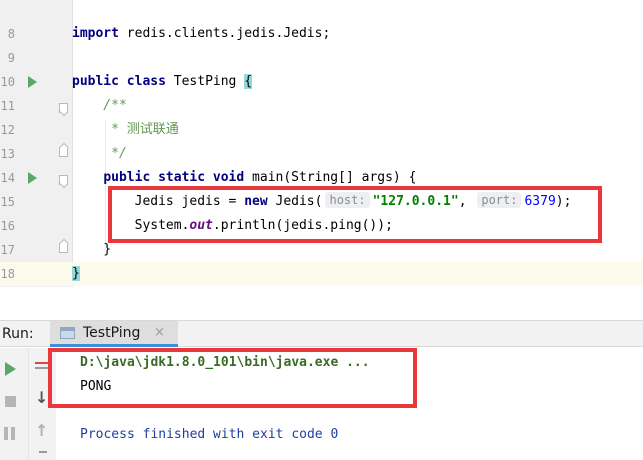  Describe the element at coordinates (321, 130) in the screenshot. I see `code-line-12: 12 * 测试联通` at that location.